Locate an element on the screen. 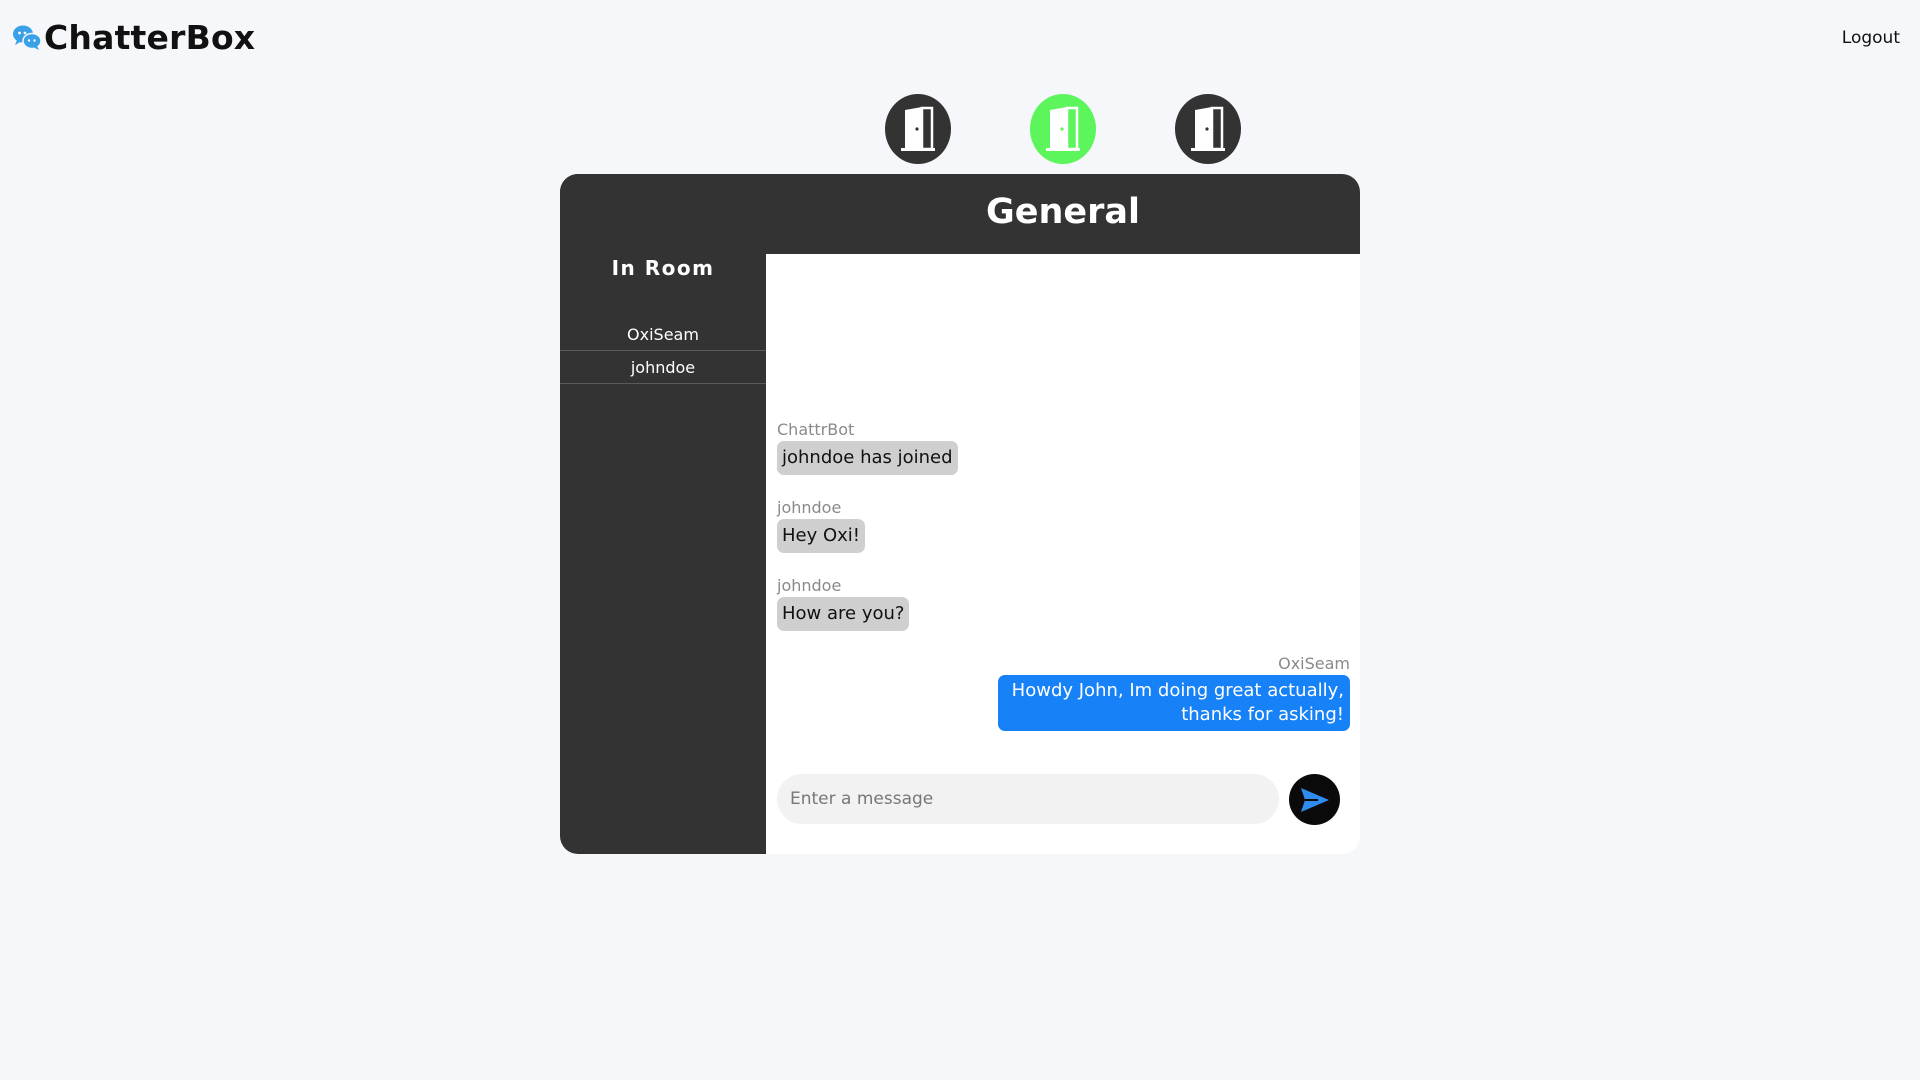 The image size is (1920, 1080). logout-link: Logout is located at coordinates (1871, 38).